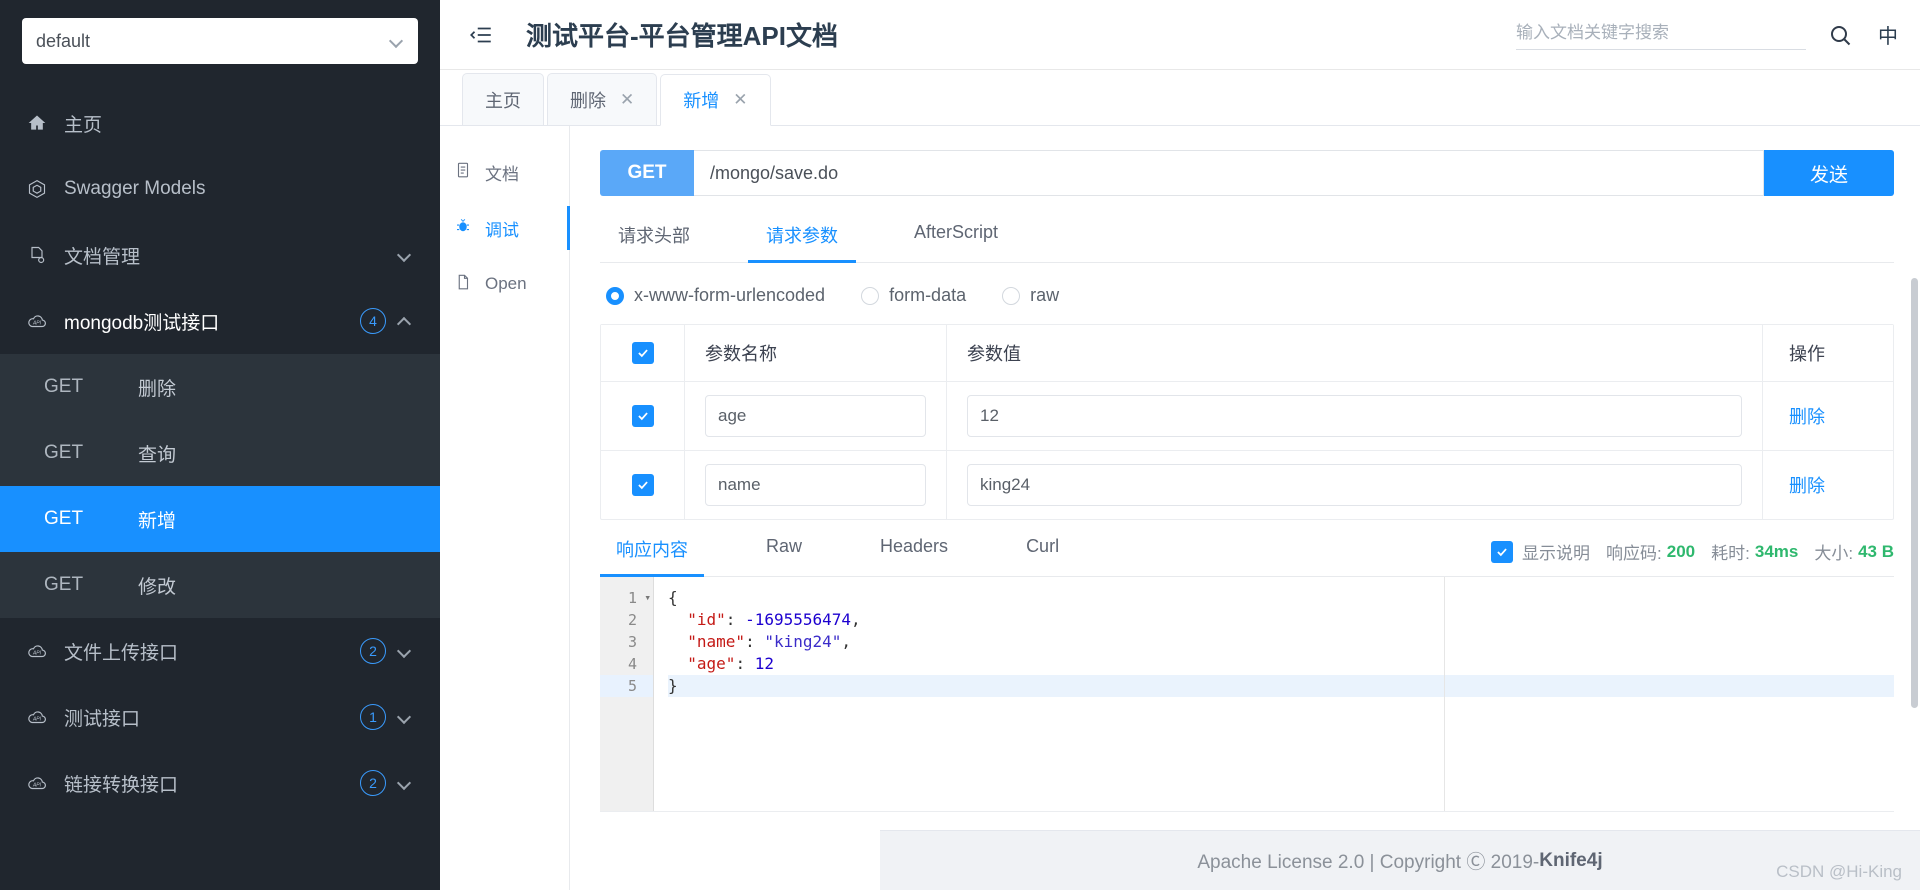 The width and height of the screenshot is (1920, 890). I want to click on api-item-create: GET 新增, so click(220, 519).